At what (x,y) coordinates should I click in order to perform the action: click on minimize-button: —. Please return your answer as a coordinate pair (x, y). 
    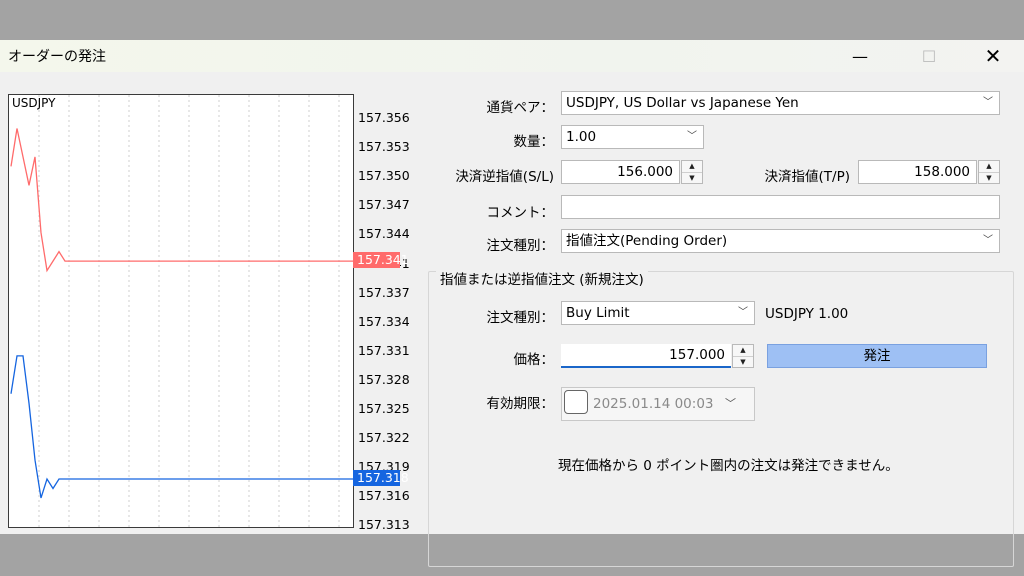
    Looking at the image, I should click on (860, 56).